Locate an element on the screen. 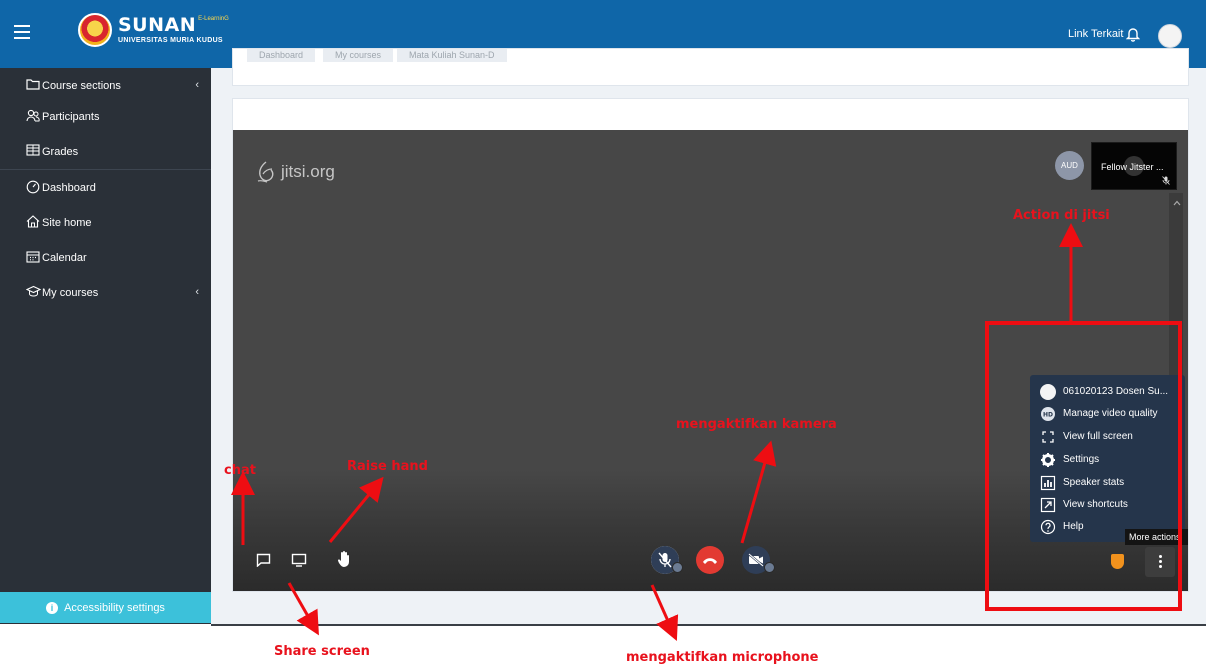 The image size is (1206, 671). arrow-microphone is located at coordinates (664, 612).